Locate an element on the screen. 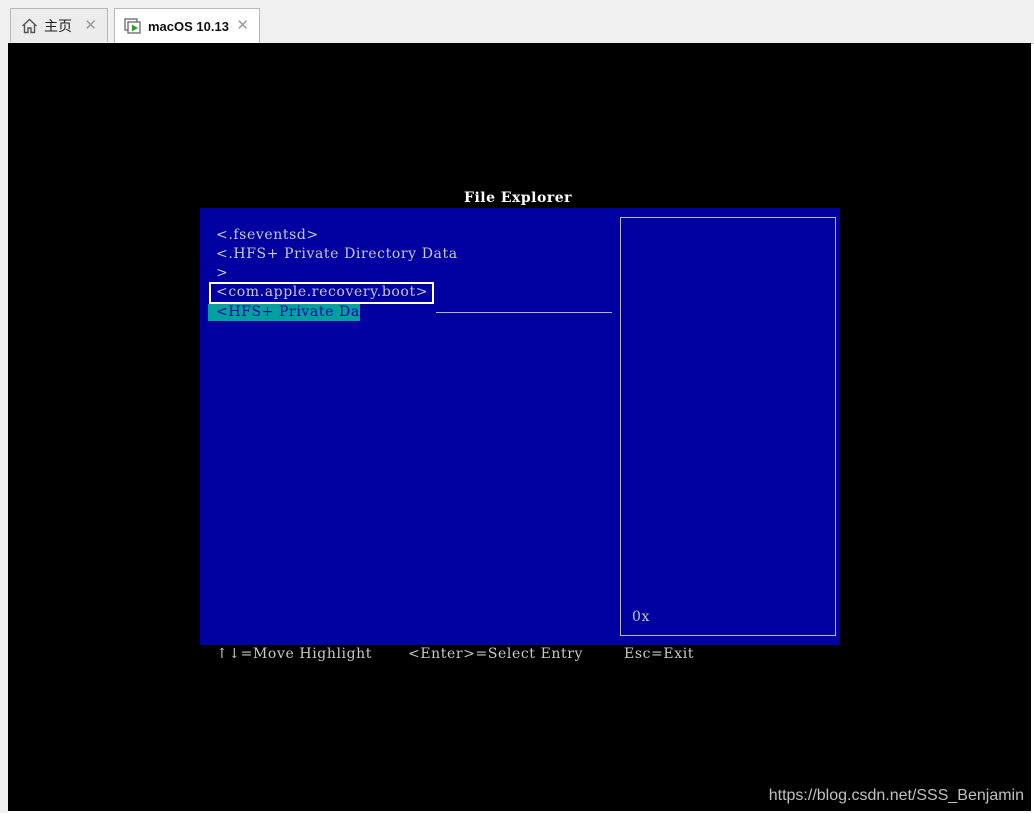 The width and height of the screenshot is (1034, 813). tab-macos: macOS 10.13 ✕ is located at coordinates (187, 25).